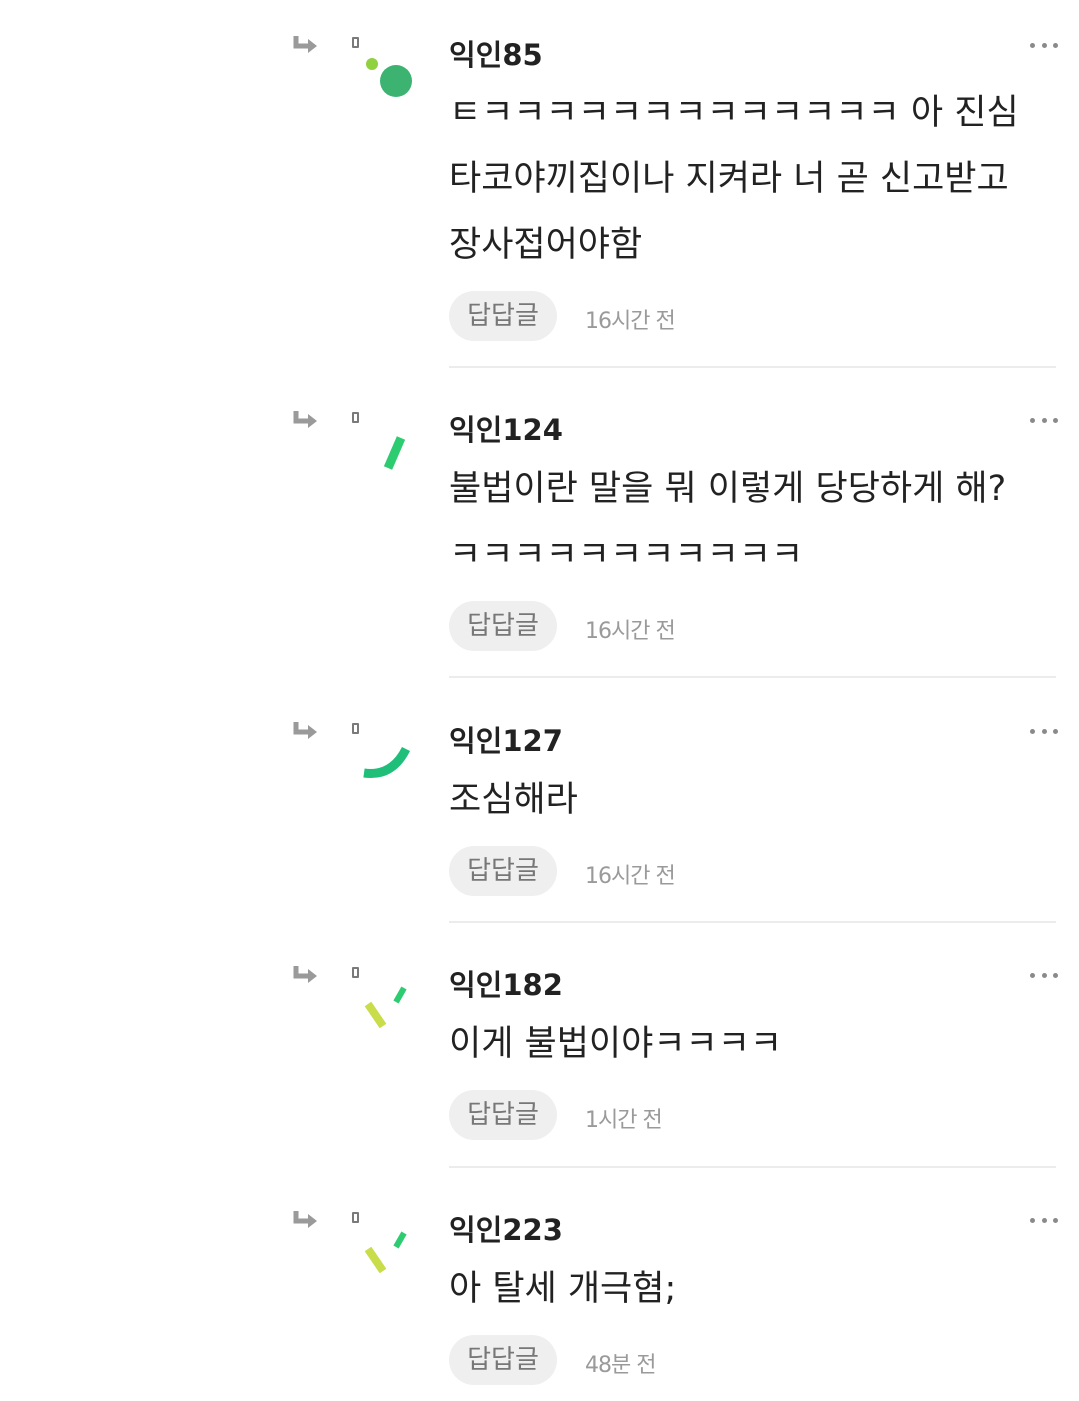 This screenshot has width=1079, height=1401. Describe the element at coordinates (506, 430) in the screenshot. I see `comment-author: 익인124` at that location.